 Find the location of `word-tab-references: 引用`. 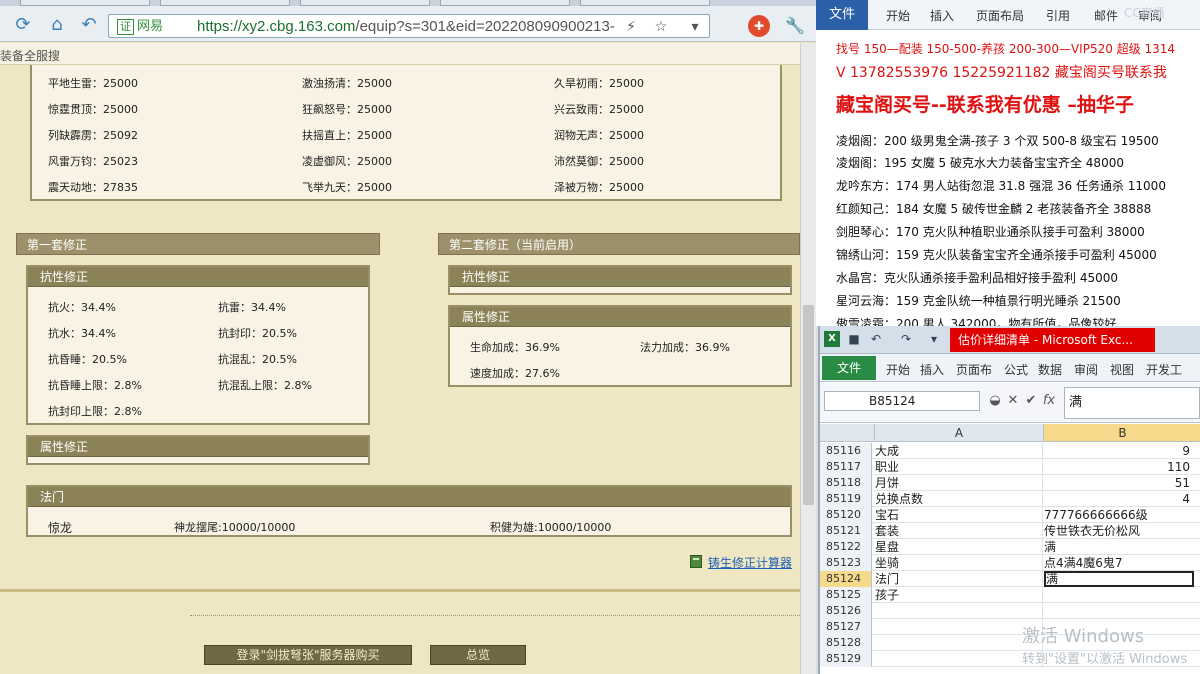

word-tab-references: 引用 is located at coordinates (1058, 15).